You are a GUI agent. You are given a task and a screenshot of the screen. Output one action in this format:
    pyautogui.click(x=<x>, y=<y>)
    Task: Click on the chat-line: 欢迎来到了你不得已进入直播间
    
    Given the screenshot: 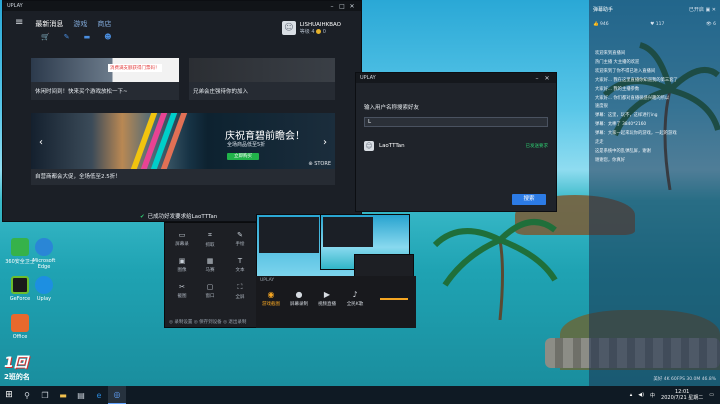 What is the action you would take?
    pyautogui.click(x=625, y=71)
    